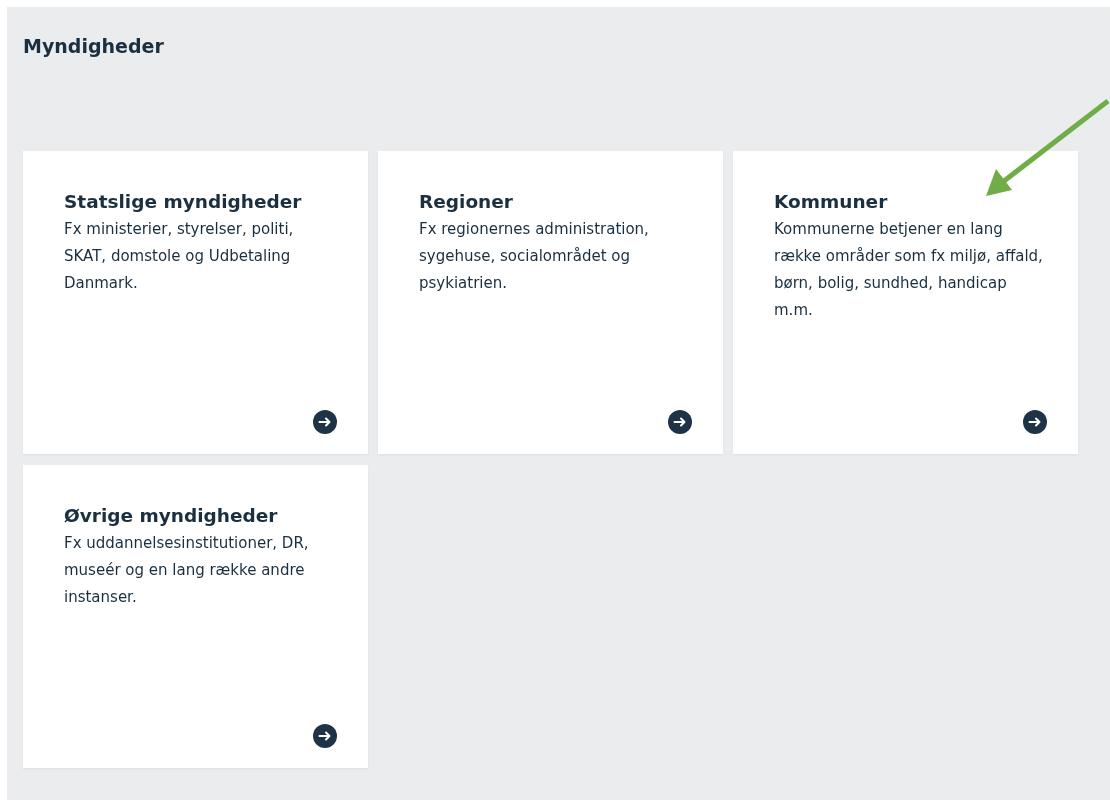 Image resolution: width=1110 pixels, height=803 pixels. What do you see at coordinates (93, 46) in the screenshot?
I see `page-heading: Myndigheder` at bounding box center [93, 46].